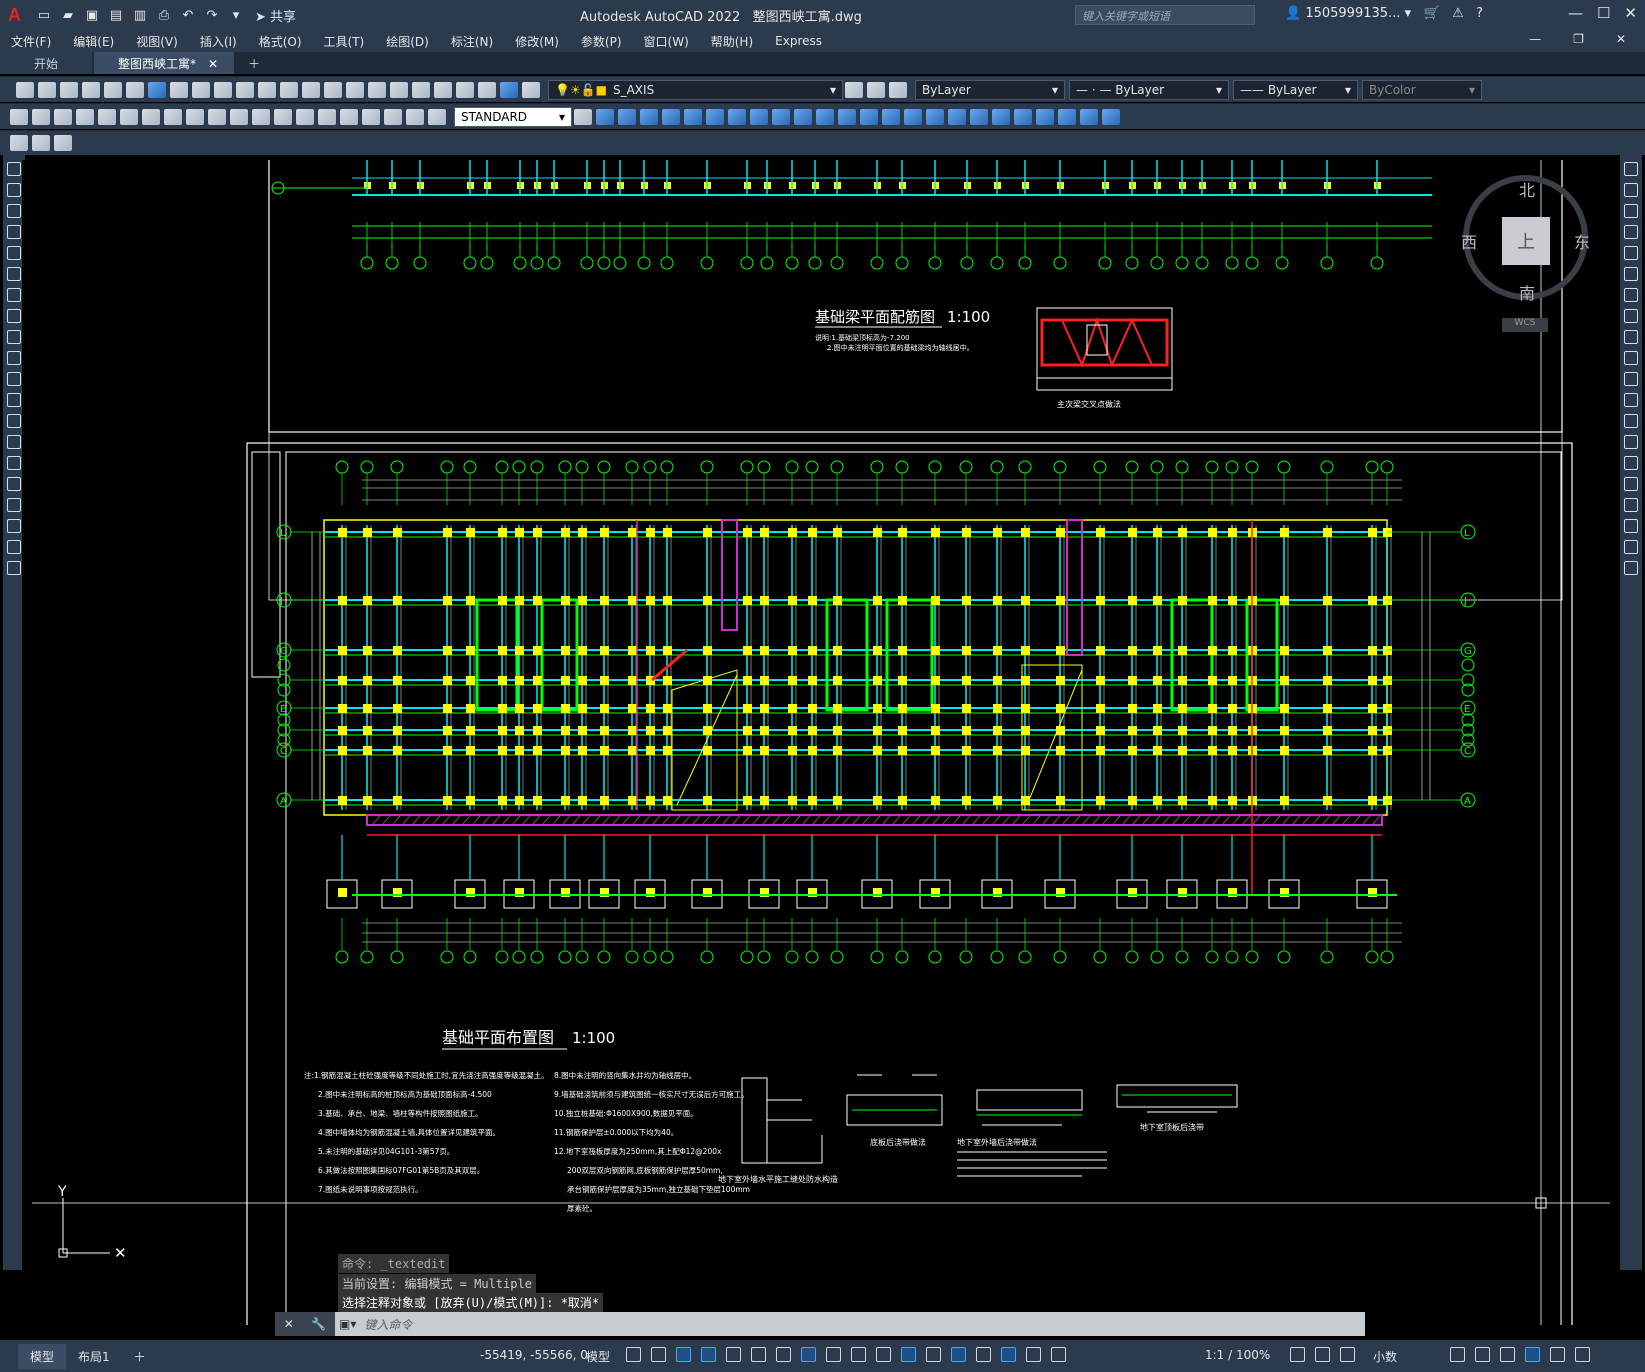 This screenshot has width=1645, height=1372. Describe the element at coordinates (858, 1354) in the screenshot. I see `transparency-icon` at that location.